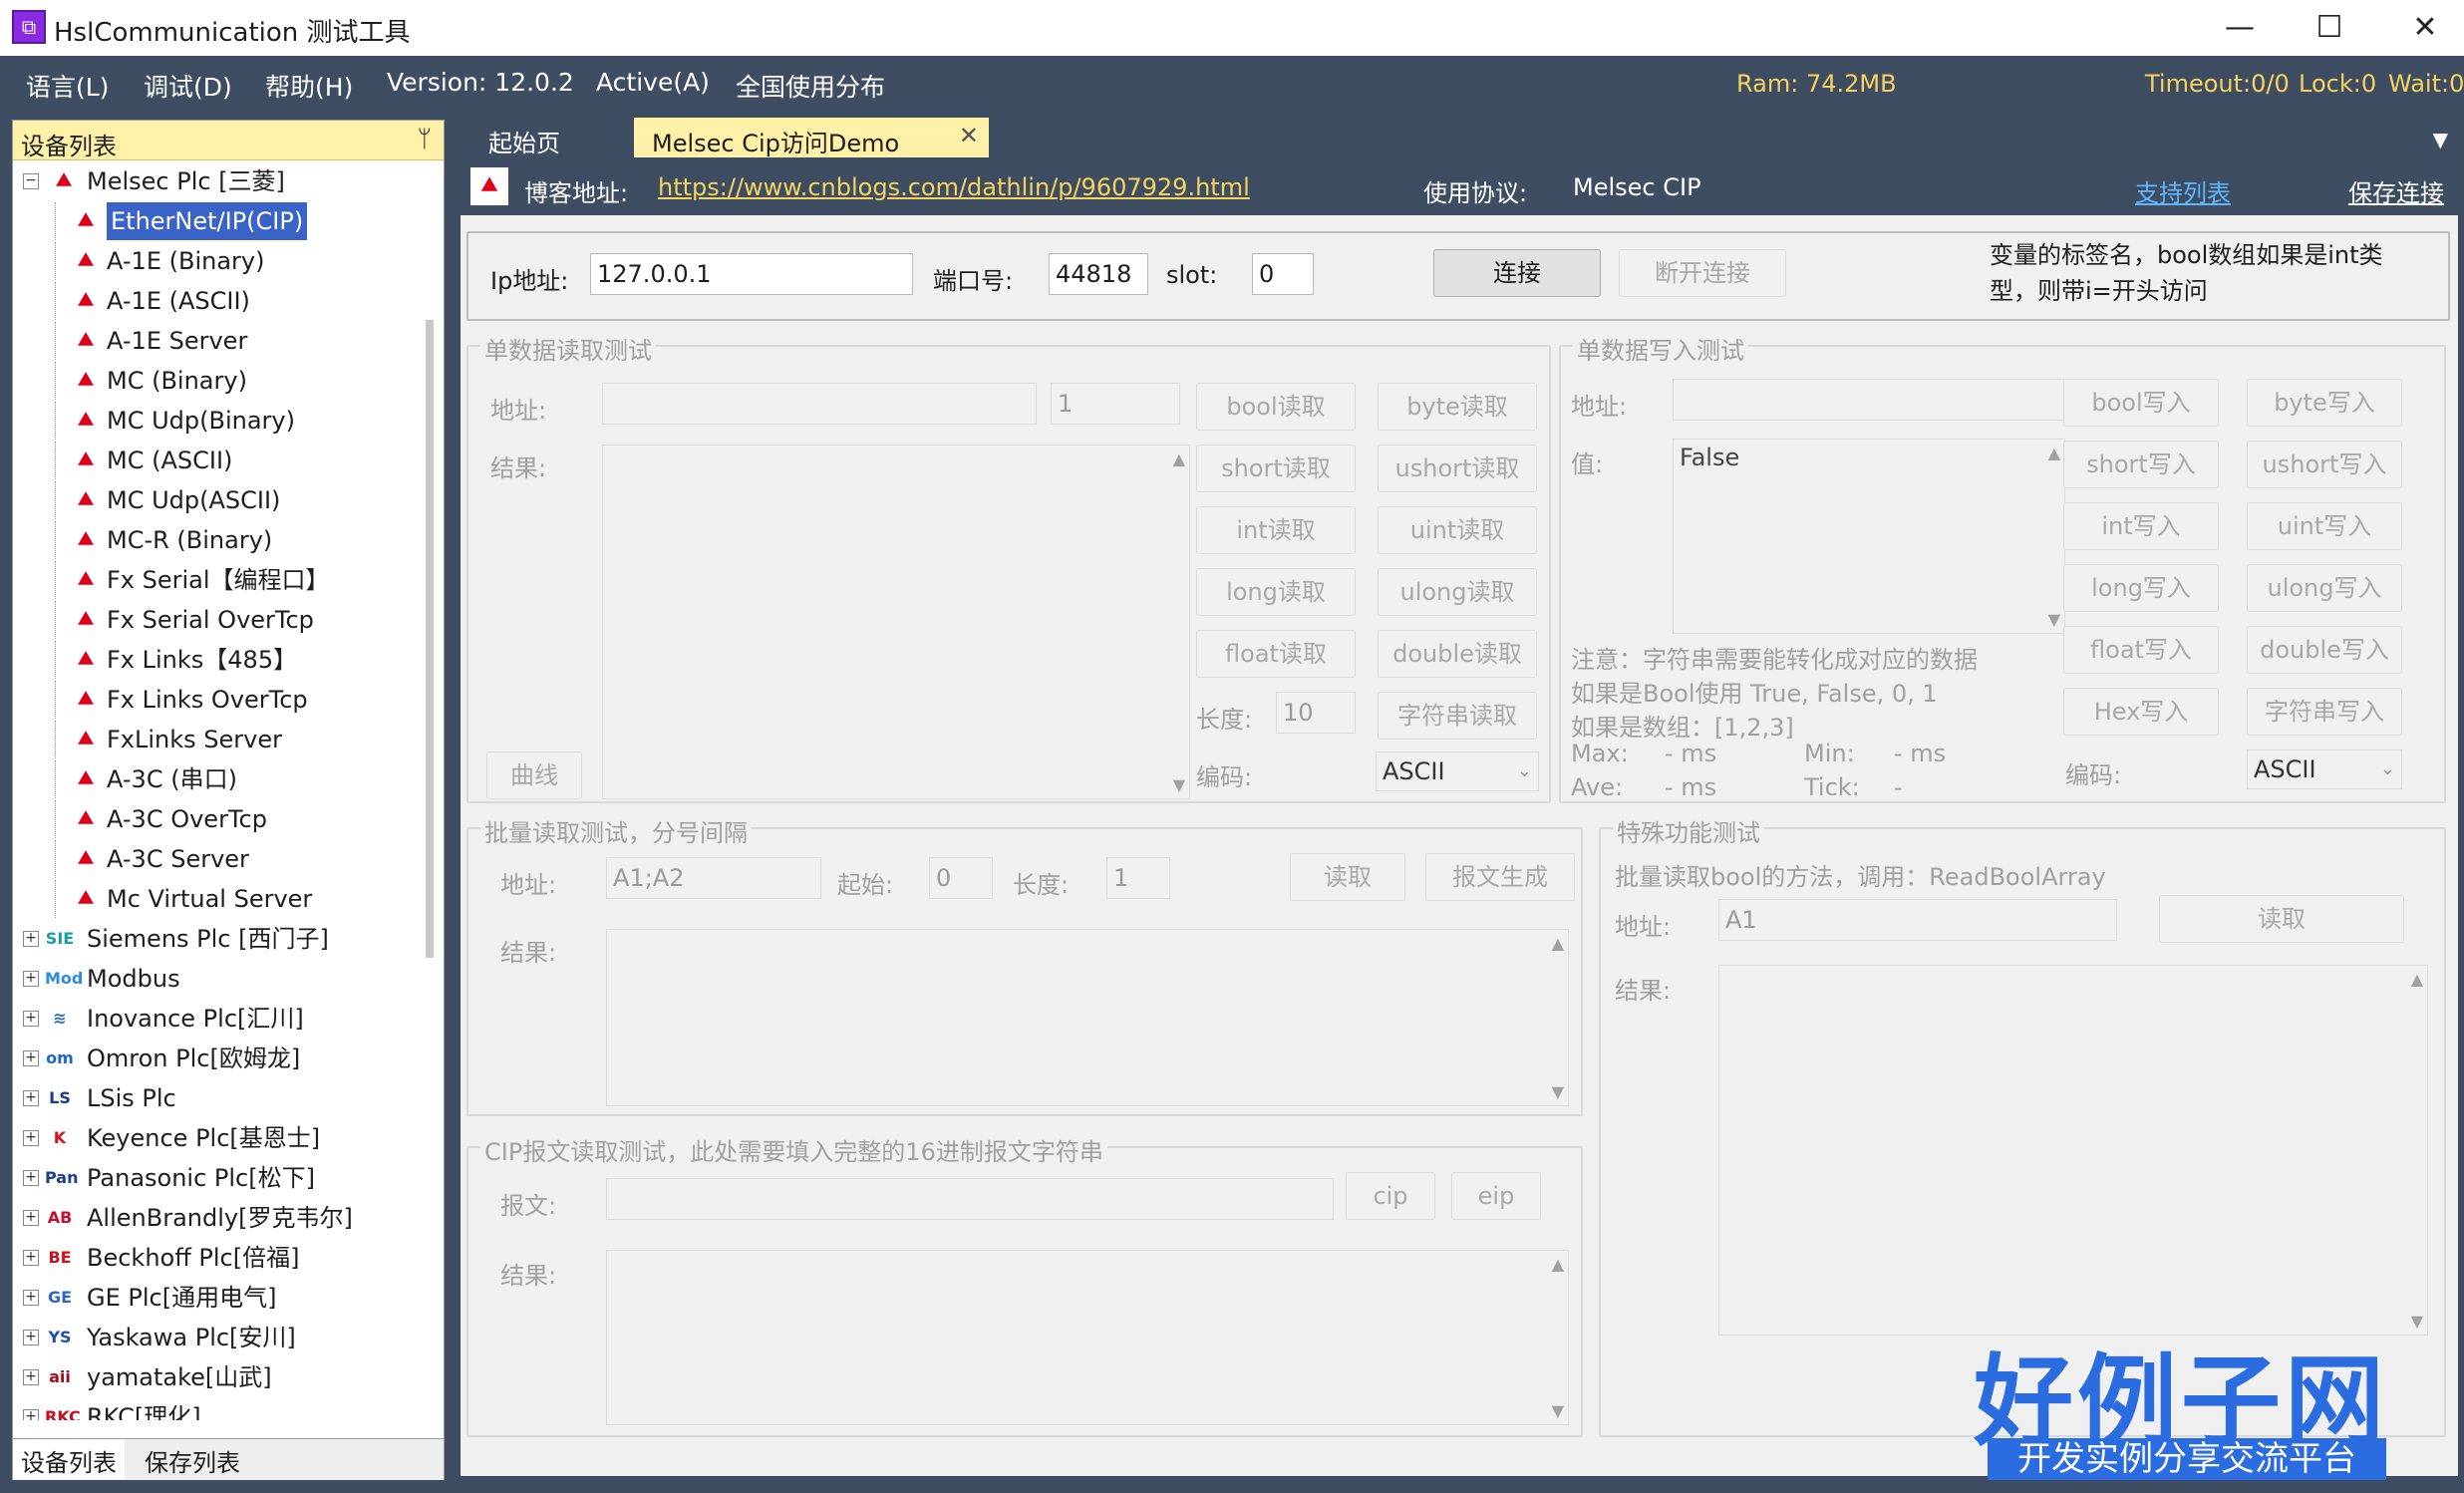 The image size is (2464, 1493). Describe the element at coordinates (228, 1178) in the screenshot. I see `tree-group-6: + Pan Panasonic Plc[松下]` at that location.